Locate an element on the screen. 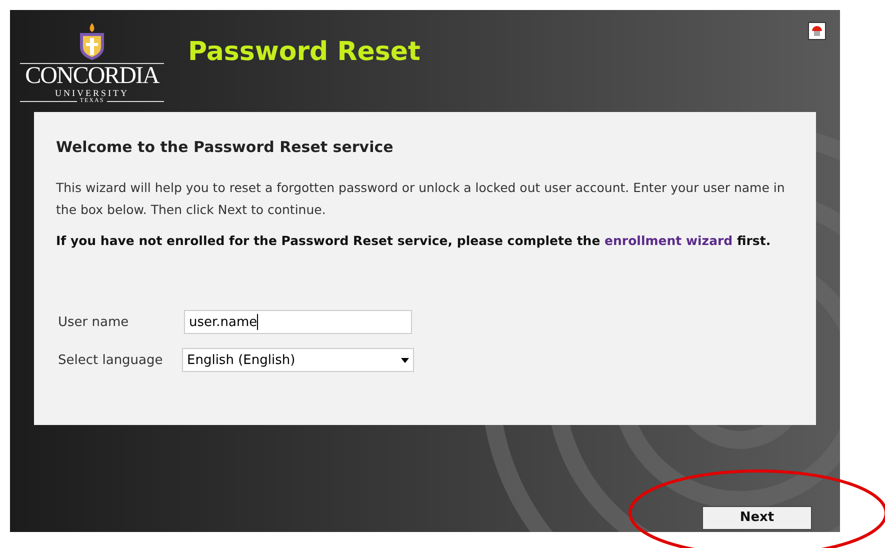 Image resolution: width=885 pixels, height=548 pixels. next-button: Next is located at coordinates (757, 518).